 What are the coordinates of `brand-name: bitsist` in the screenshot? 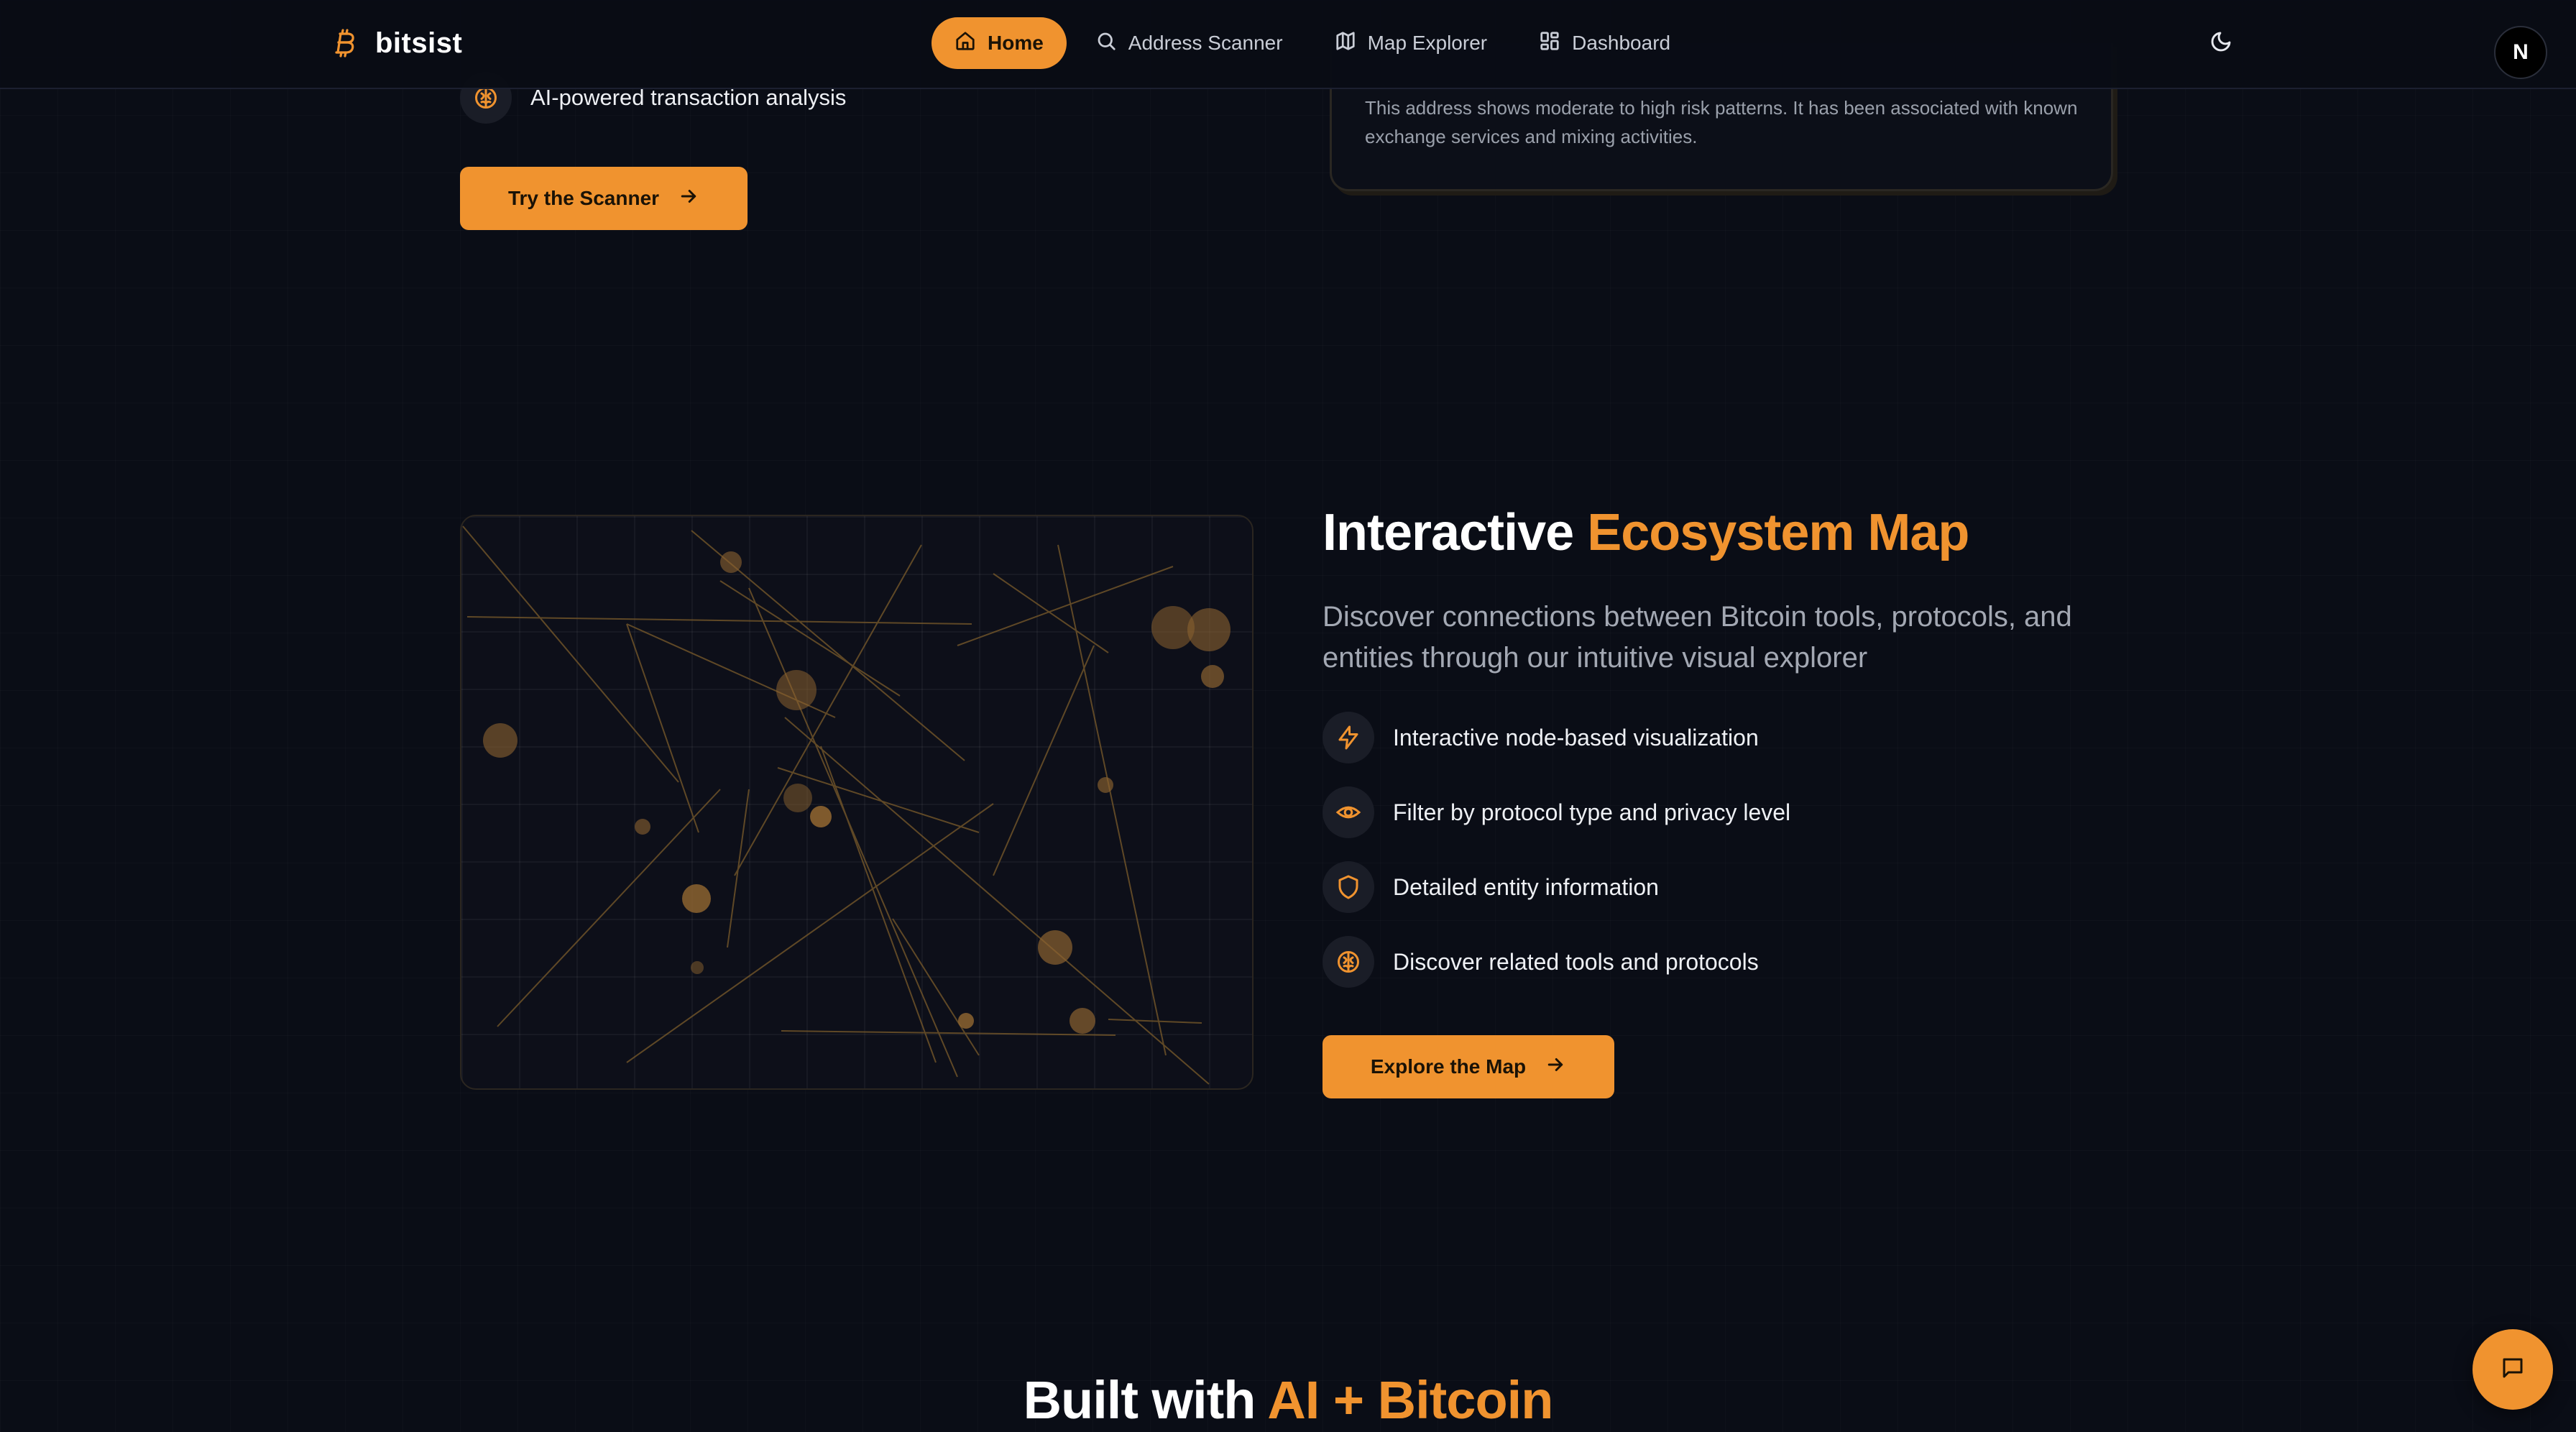 It's located at (419, 43).